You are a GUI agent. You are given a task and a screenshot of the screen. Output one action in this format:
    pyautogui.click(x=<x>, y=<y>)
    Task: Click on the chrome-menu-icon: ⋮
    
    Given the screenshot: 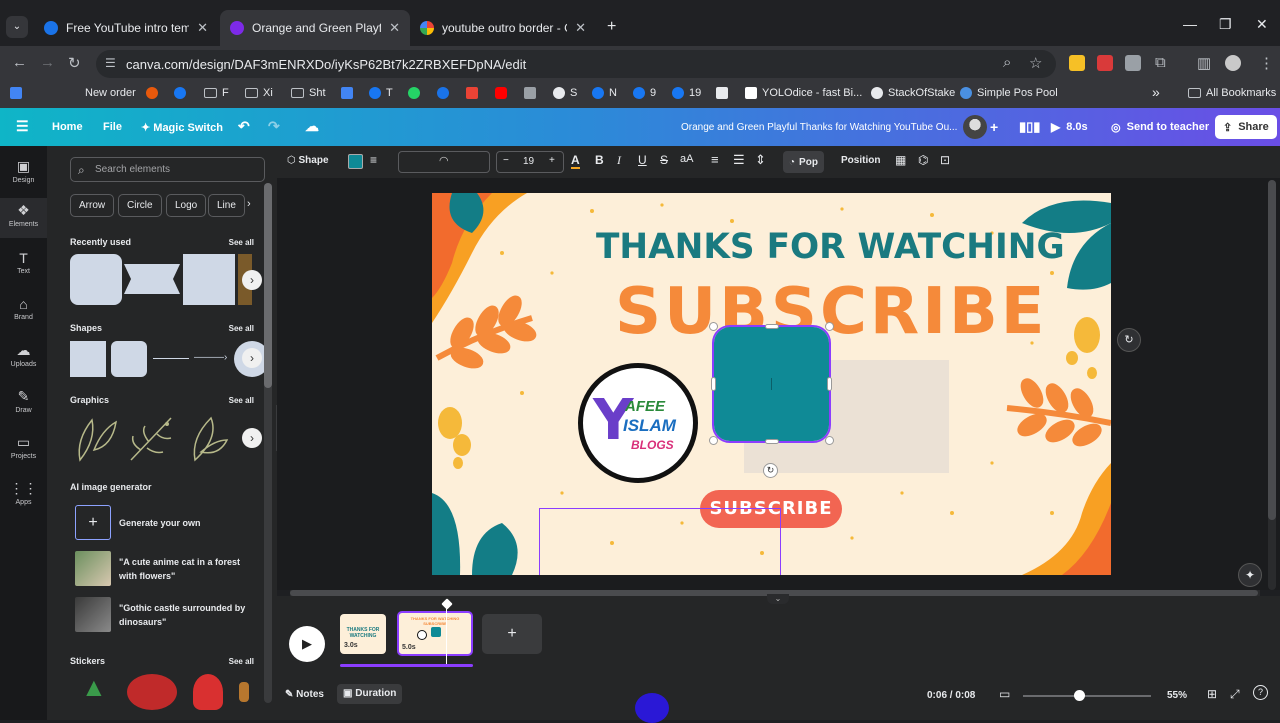 What is the action you would take?
    pyautogui.click(x=1266, y=63)
    